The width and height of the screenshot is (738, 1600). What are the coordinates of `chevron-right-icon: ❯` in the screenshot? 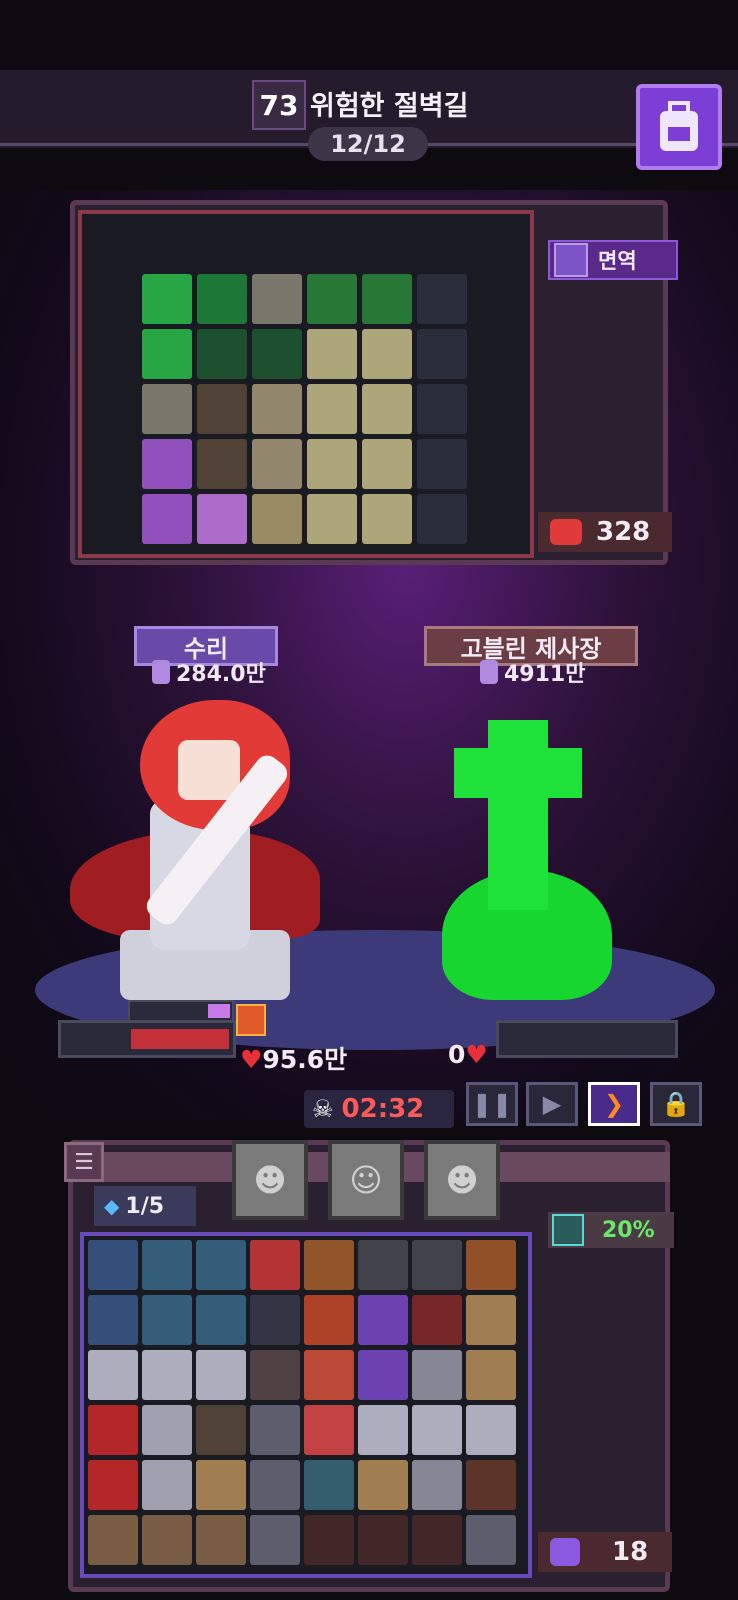 It's located at (614, 1104).